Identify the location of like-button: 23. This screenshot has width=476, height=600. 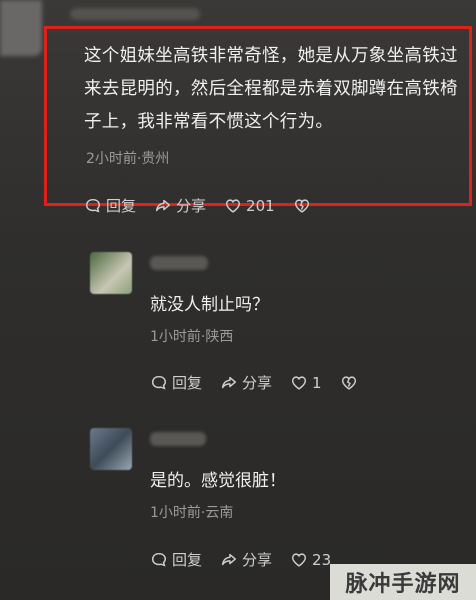
(310, 560).